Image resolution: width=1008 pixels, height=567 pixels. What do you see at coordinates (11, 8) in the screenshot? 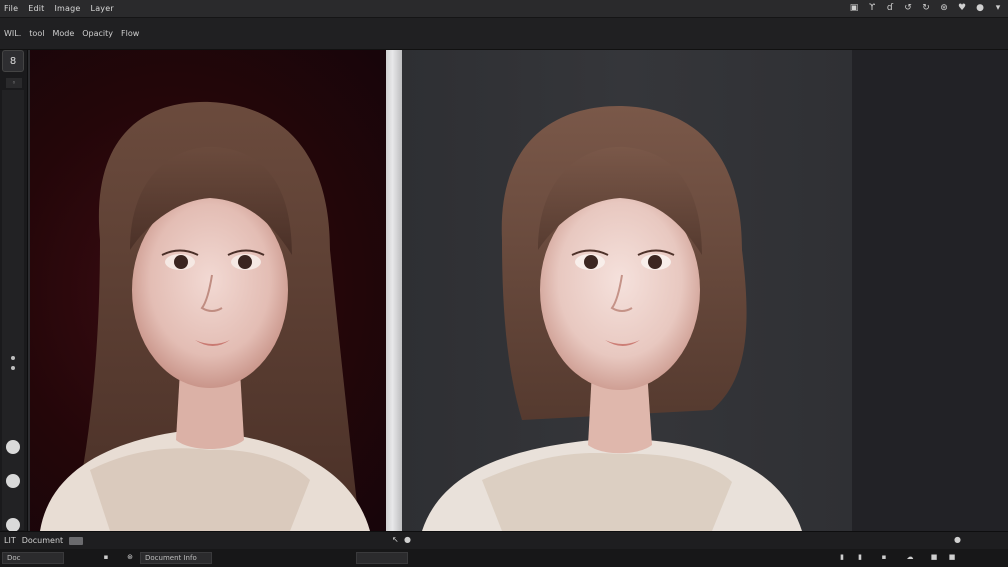
I see `menu-file: File` at bounding box center [11, 8].